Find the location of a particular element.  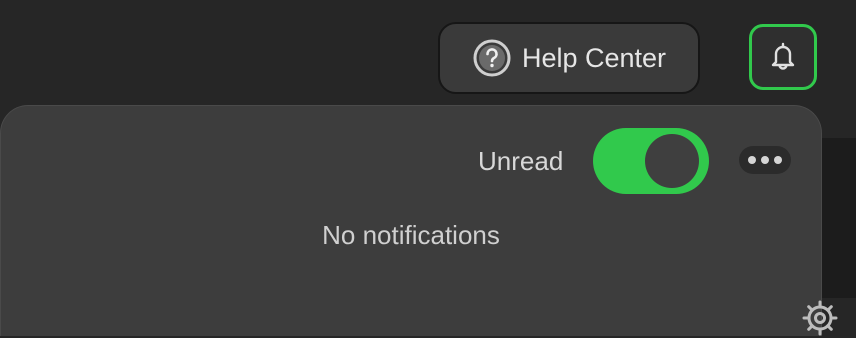

bell-icon is located at coordinates (783, 56).